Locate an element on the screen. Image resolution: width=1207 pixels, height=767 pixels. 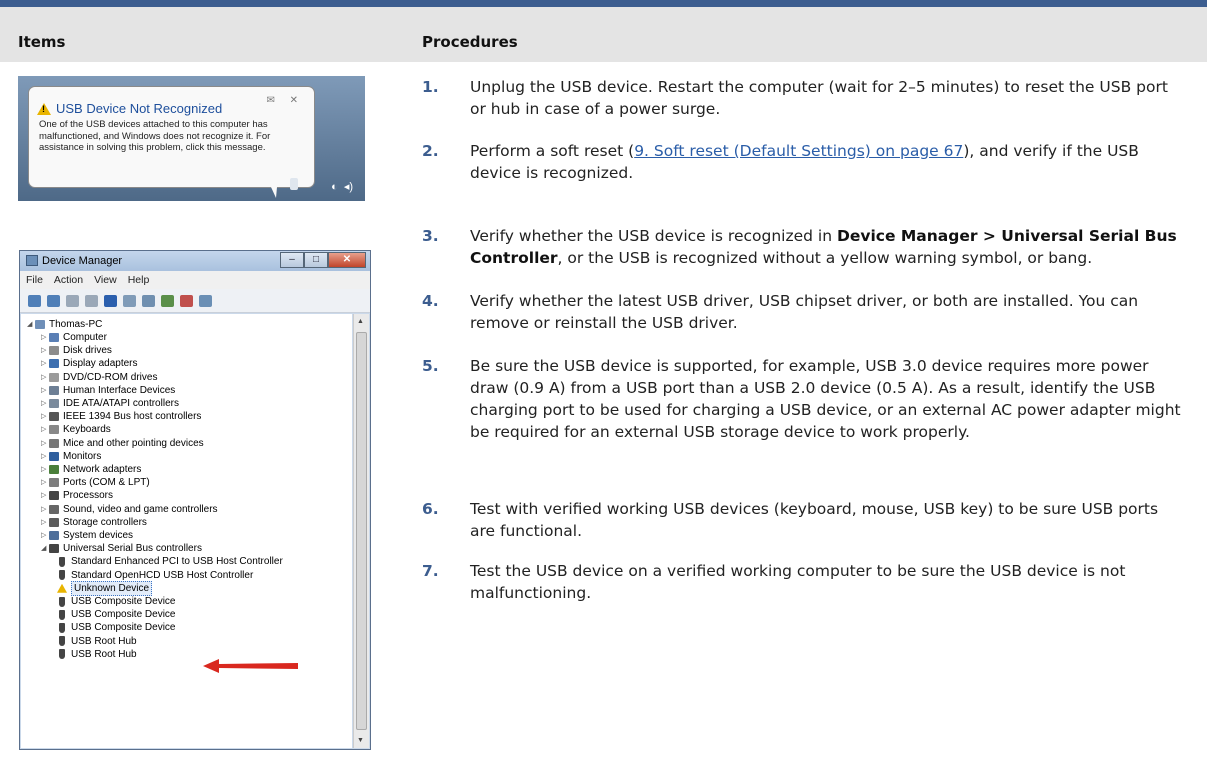
usb-device-row: Standard OpenHCD USB Host Controller is located at coordinates (155, 575).